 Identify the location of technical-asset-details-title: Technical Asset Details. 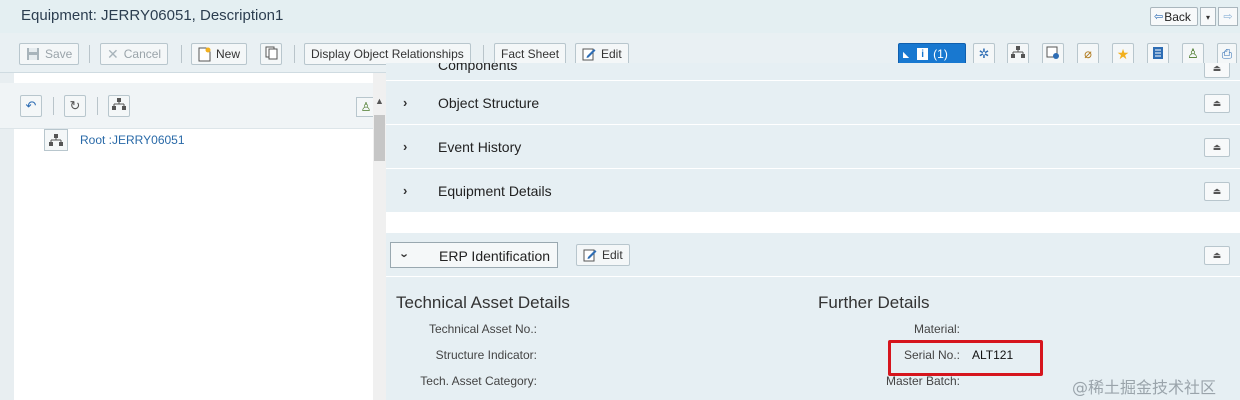
(483, 302).